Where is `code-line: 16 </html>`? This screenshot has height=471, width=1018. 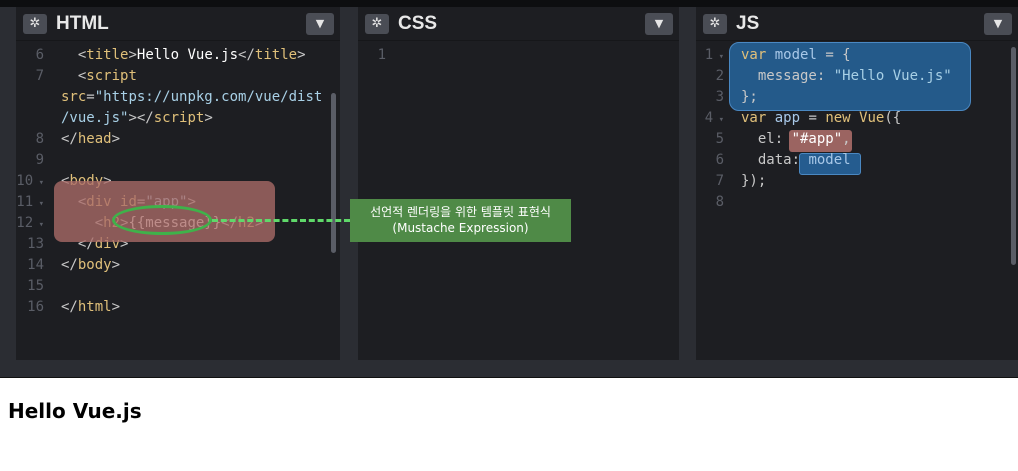 code-line: 16 </html> is located at coordinates (178, 307).